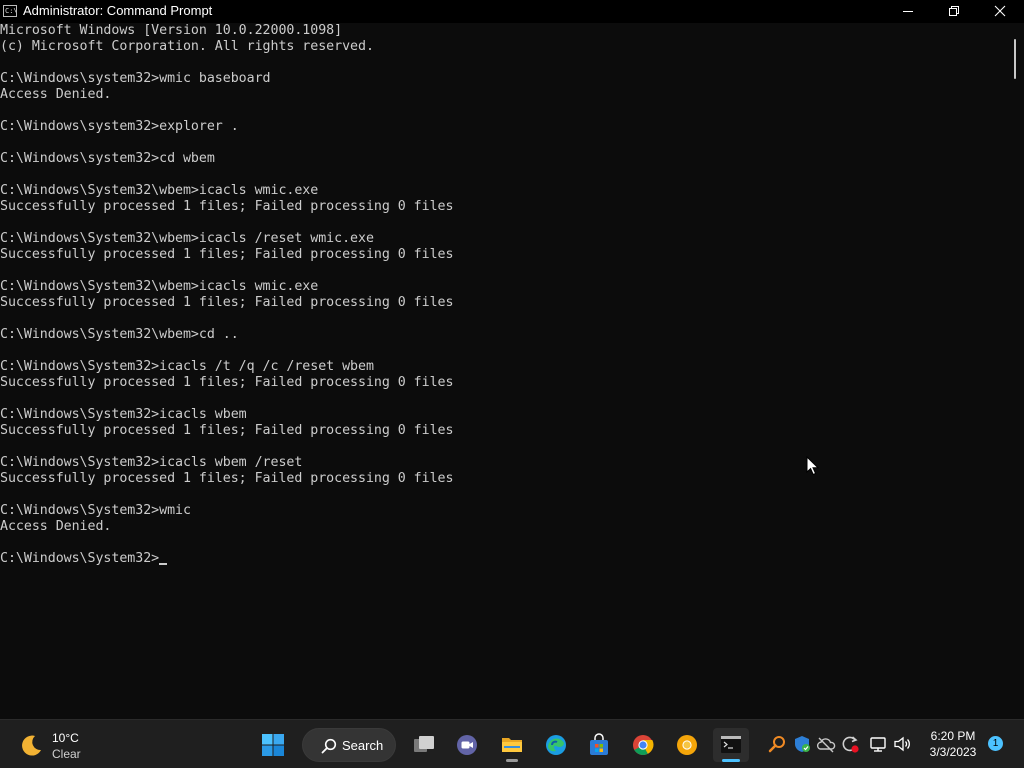 This screenshot has height=768, width=1024. I want to click on clock-date: 3/3/2023, so click(953, 752).